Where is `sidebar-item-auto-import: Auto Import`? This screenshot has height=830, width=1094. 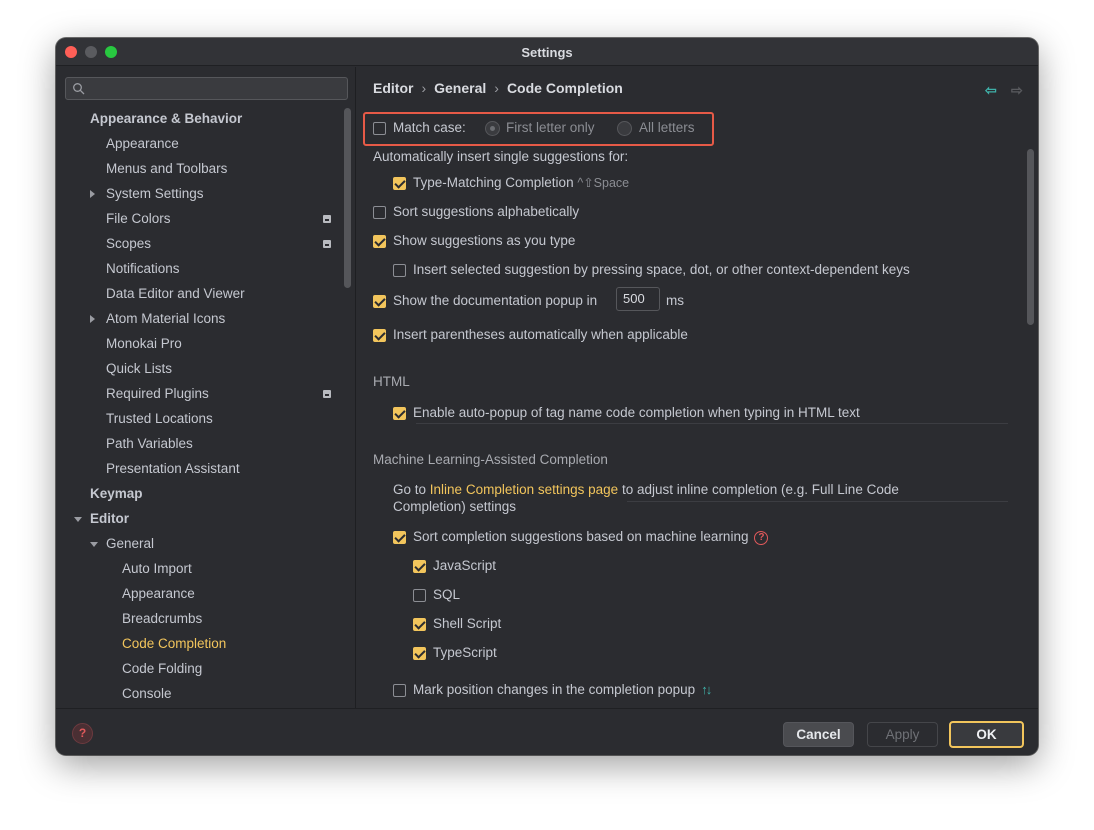 sidebar-item-auto-import: Auto Import is located at coordinates (157, 569).